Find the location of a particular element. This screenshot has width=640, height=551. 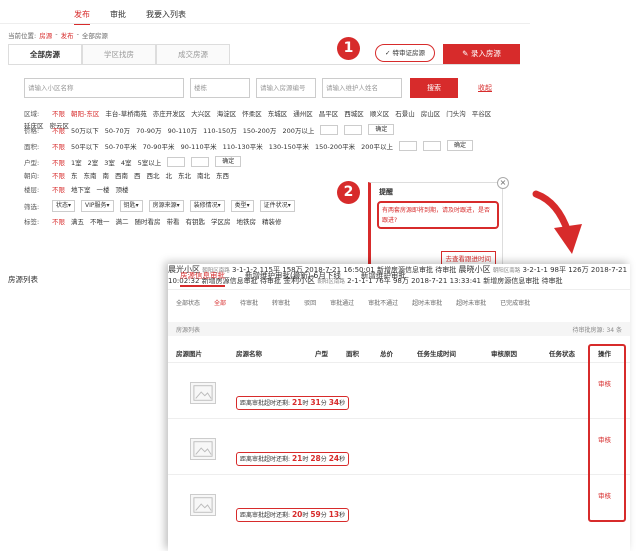

filter-option: 平谷区 is located at coordinates (482, 113).